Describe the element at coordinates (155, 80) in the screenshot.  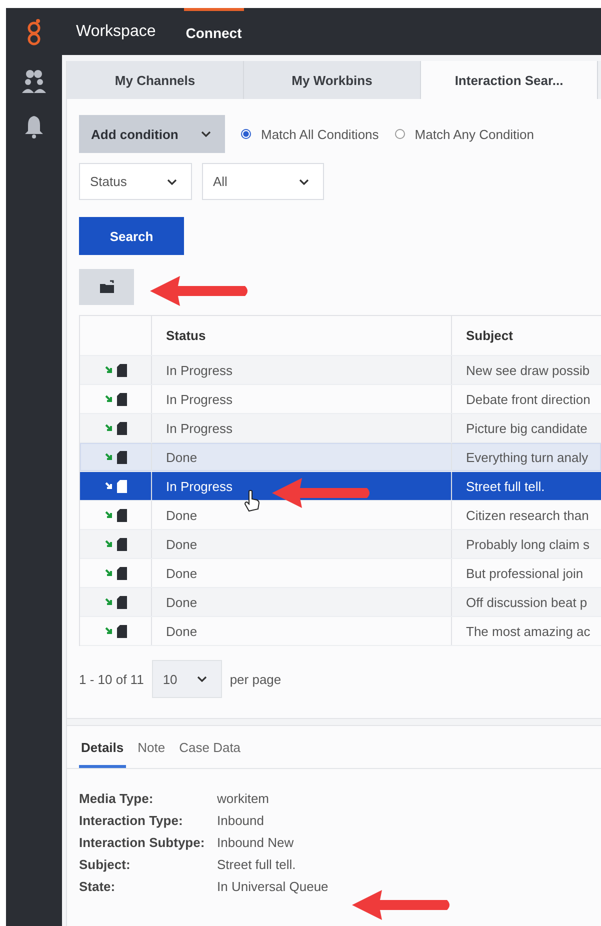
I see `tab: My Channels` at that location.